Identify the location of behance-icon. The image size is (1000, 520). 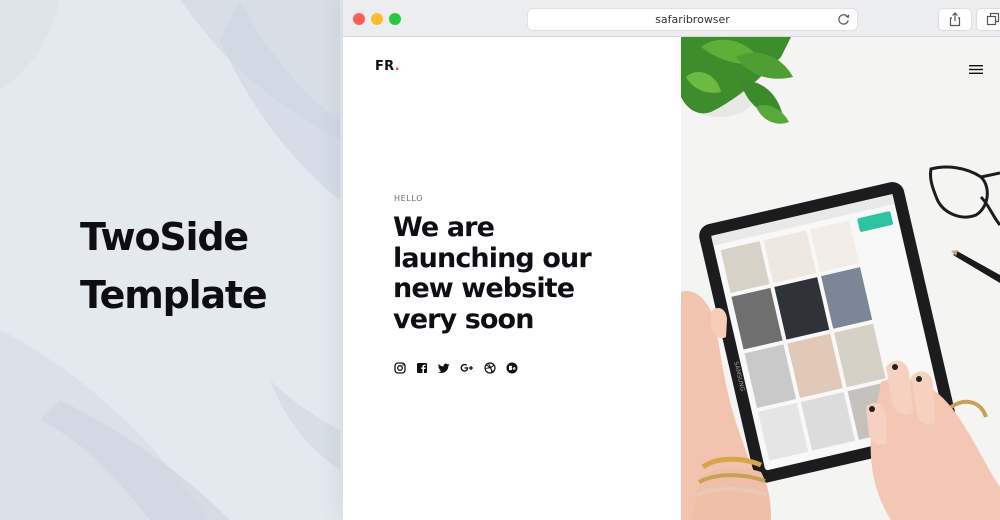
(512, 368).